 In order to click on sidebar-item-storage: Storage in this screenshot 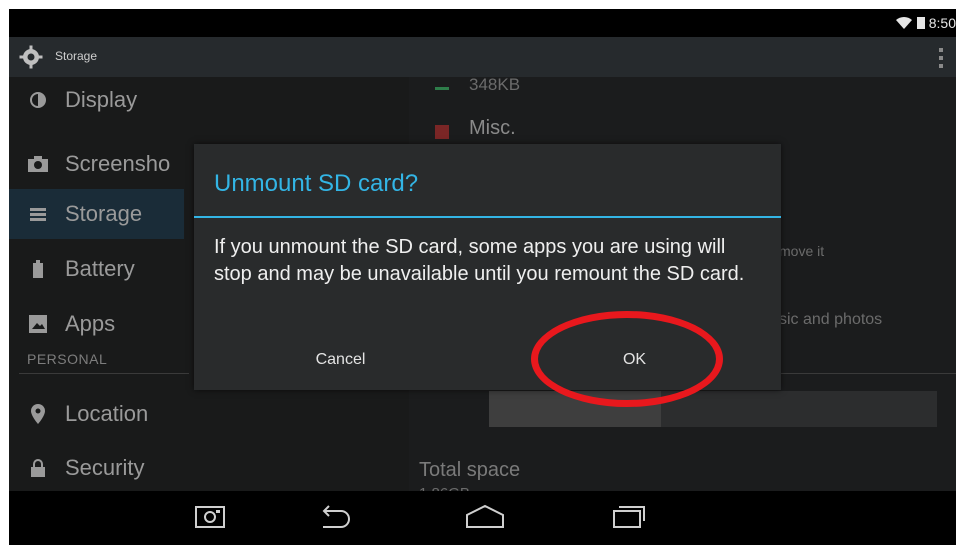, I will do `click(96, 214)`.